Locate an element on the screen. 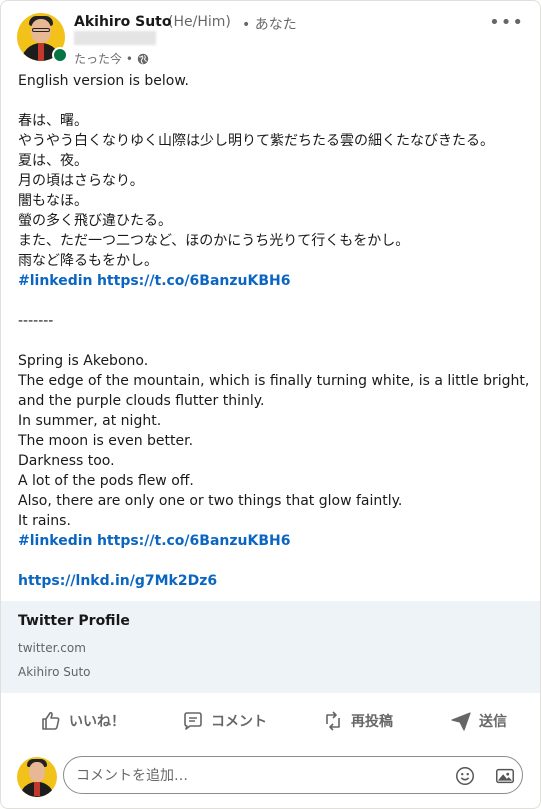 The width and height of the screenshot is (541, 809). send-label: 送信 is located at coordinates (493, 722).